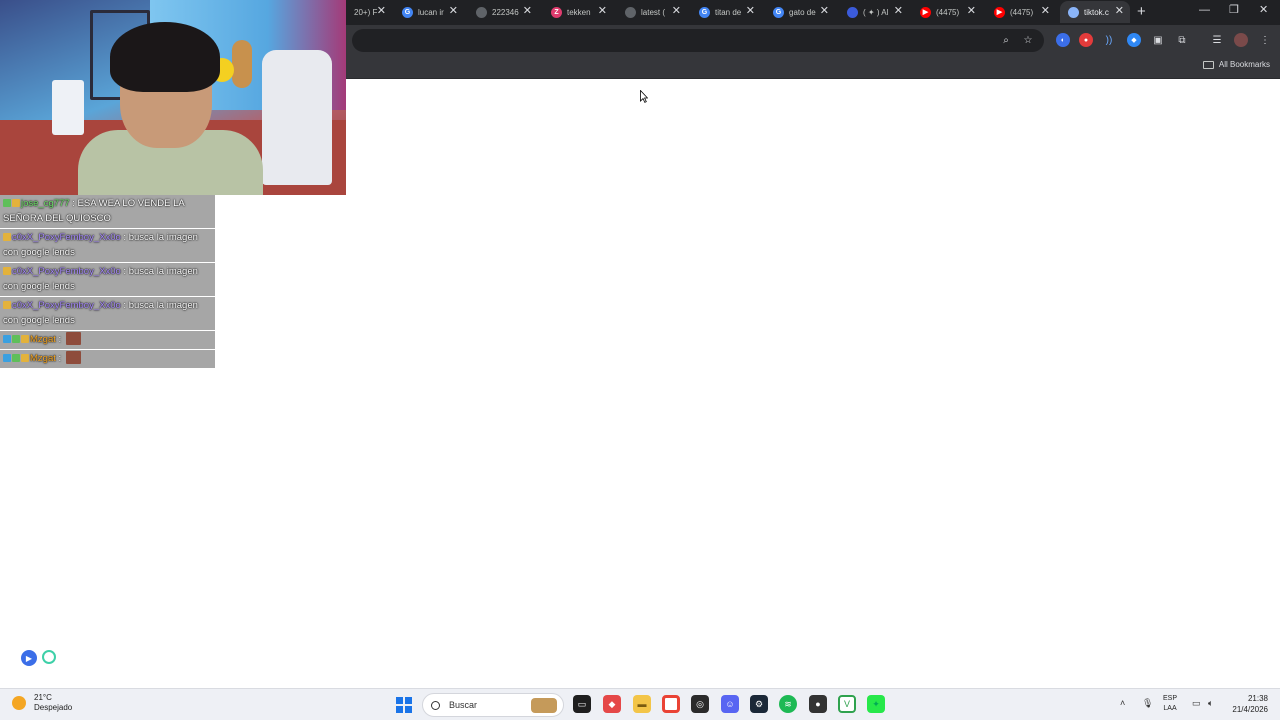 This screenshot has height=720, width=1280. Describe the element at coordinates (49, 657) in the screenshot. I see `floating-power-icon` at that location.